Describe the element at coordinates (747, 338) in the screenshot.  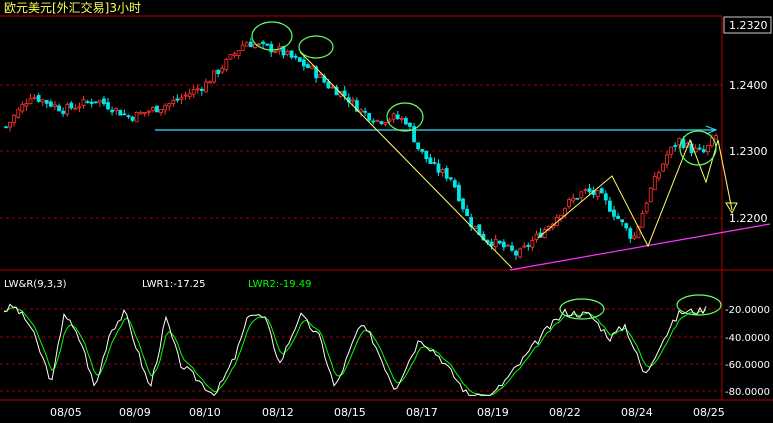
I see `indicator-tick-label: -40.0000` at that location.